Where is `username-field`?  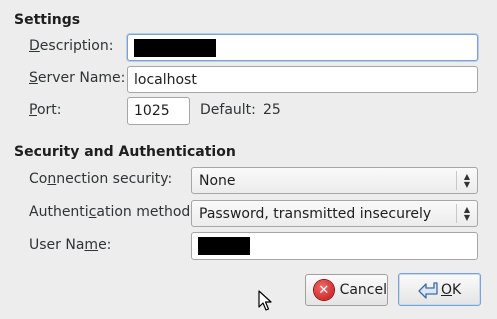
username-field is located at coordinates (334, 246).